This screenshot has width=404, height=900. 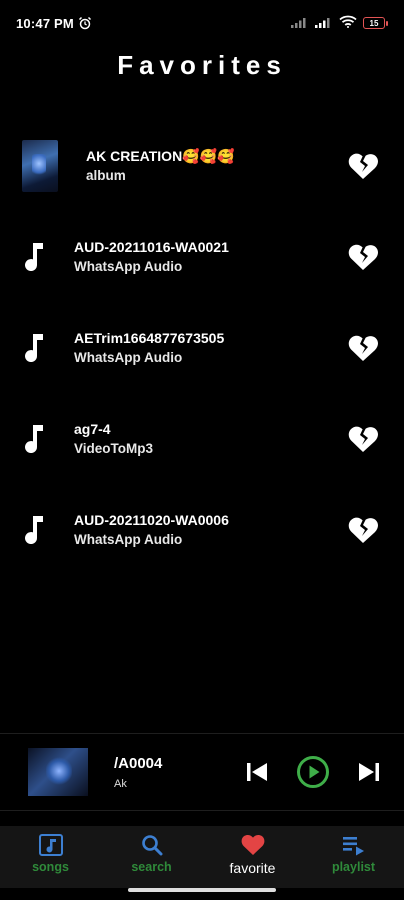 What do you see at coordinates (85, 23) in the screenshot?
I see `alarm-icon` at bounding box center [85, 23].